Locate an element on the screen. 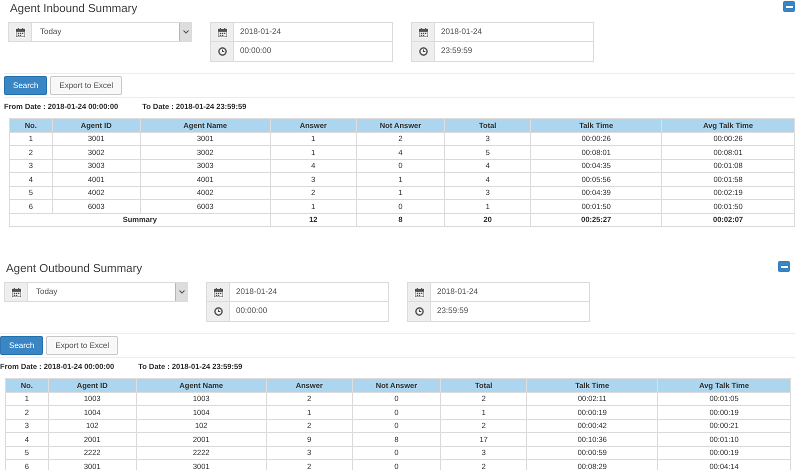 The width and height of the screenshot is (800, 470). section-title: Agent Inbound Summary is located at coordinates (73, 9).